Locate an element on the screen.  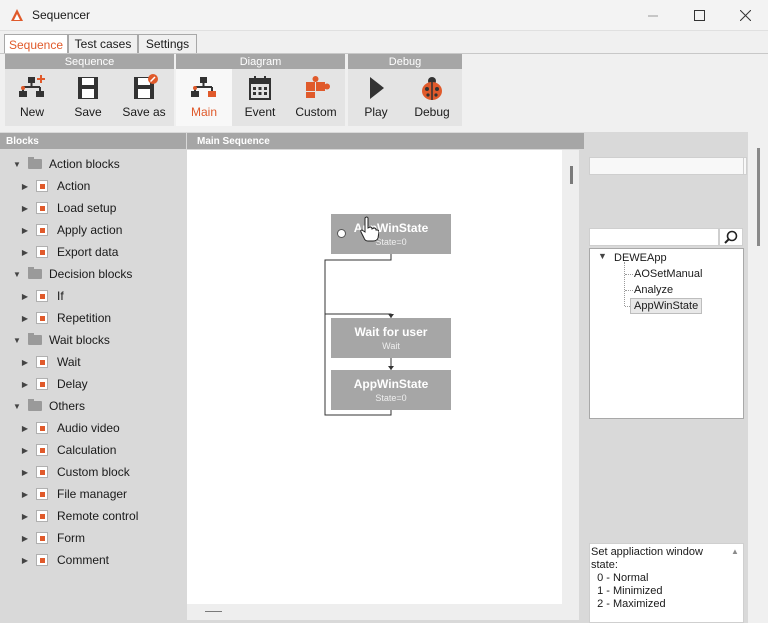
block-label: Custom block is located at coordinates (93, 472).